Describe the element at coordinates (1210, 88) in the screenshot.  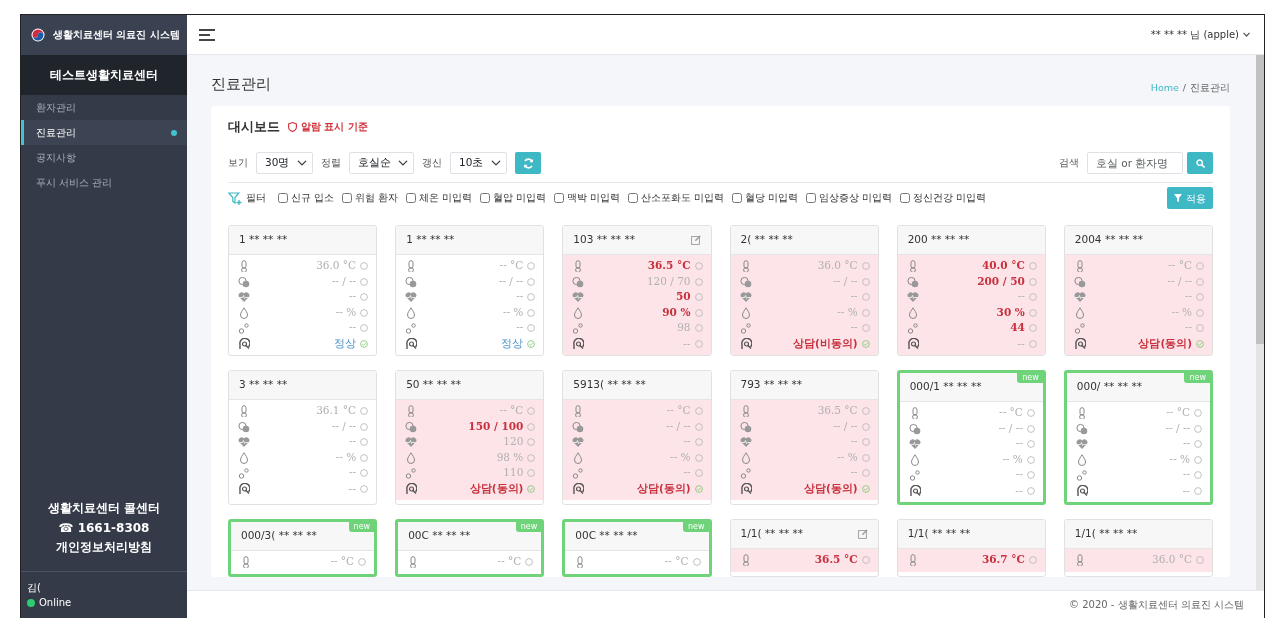
I see `breadcrumb-current: 진료관리` at that location.